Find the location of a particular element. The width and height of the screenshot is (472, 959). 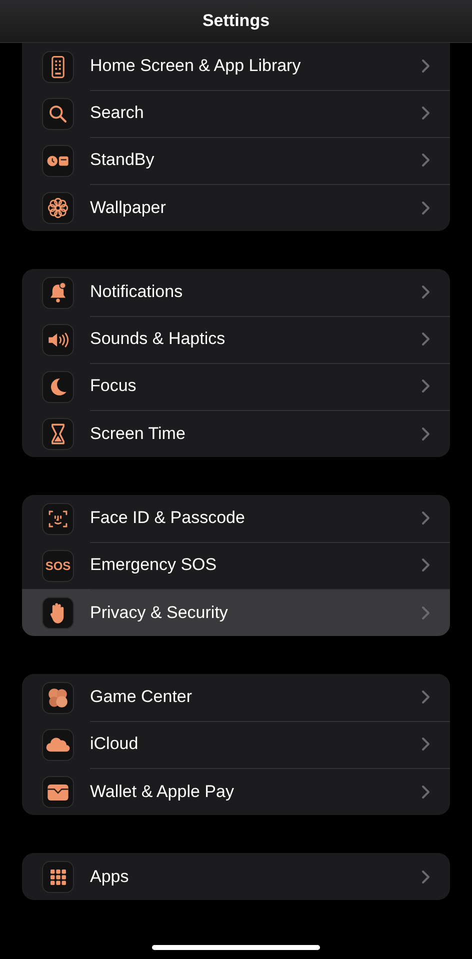

hand-icon is located at coordinates (58, 612).